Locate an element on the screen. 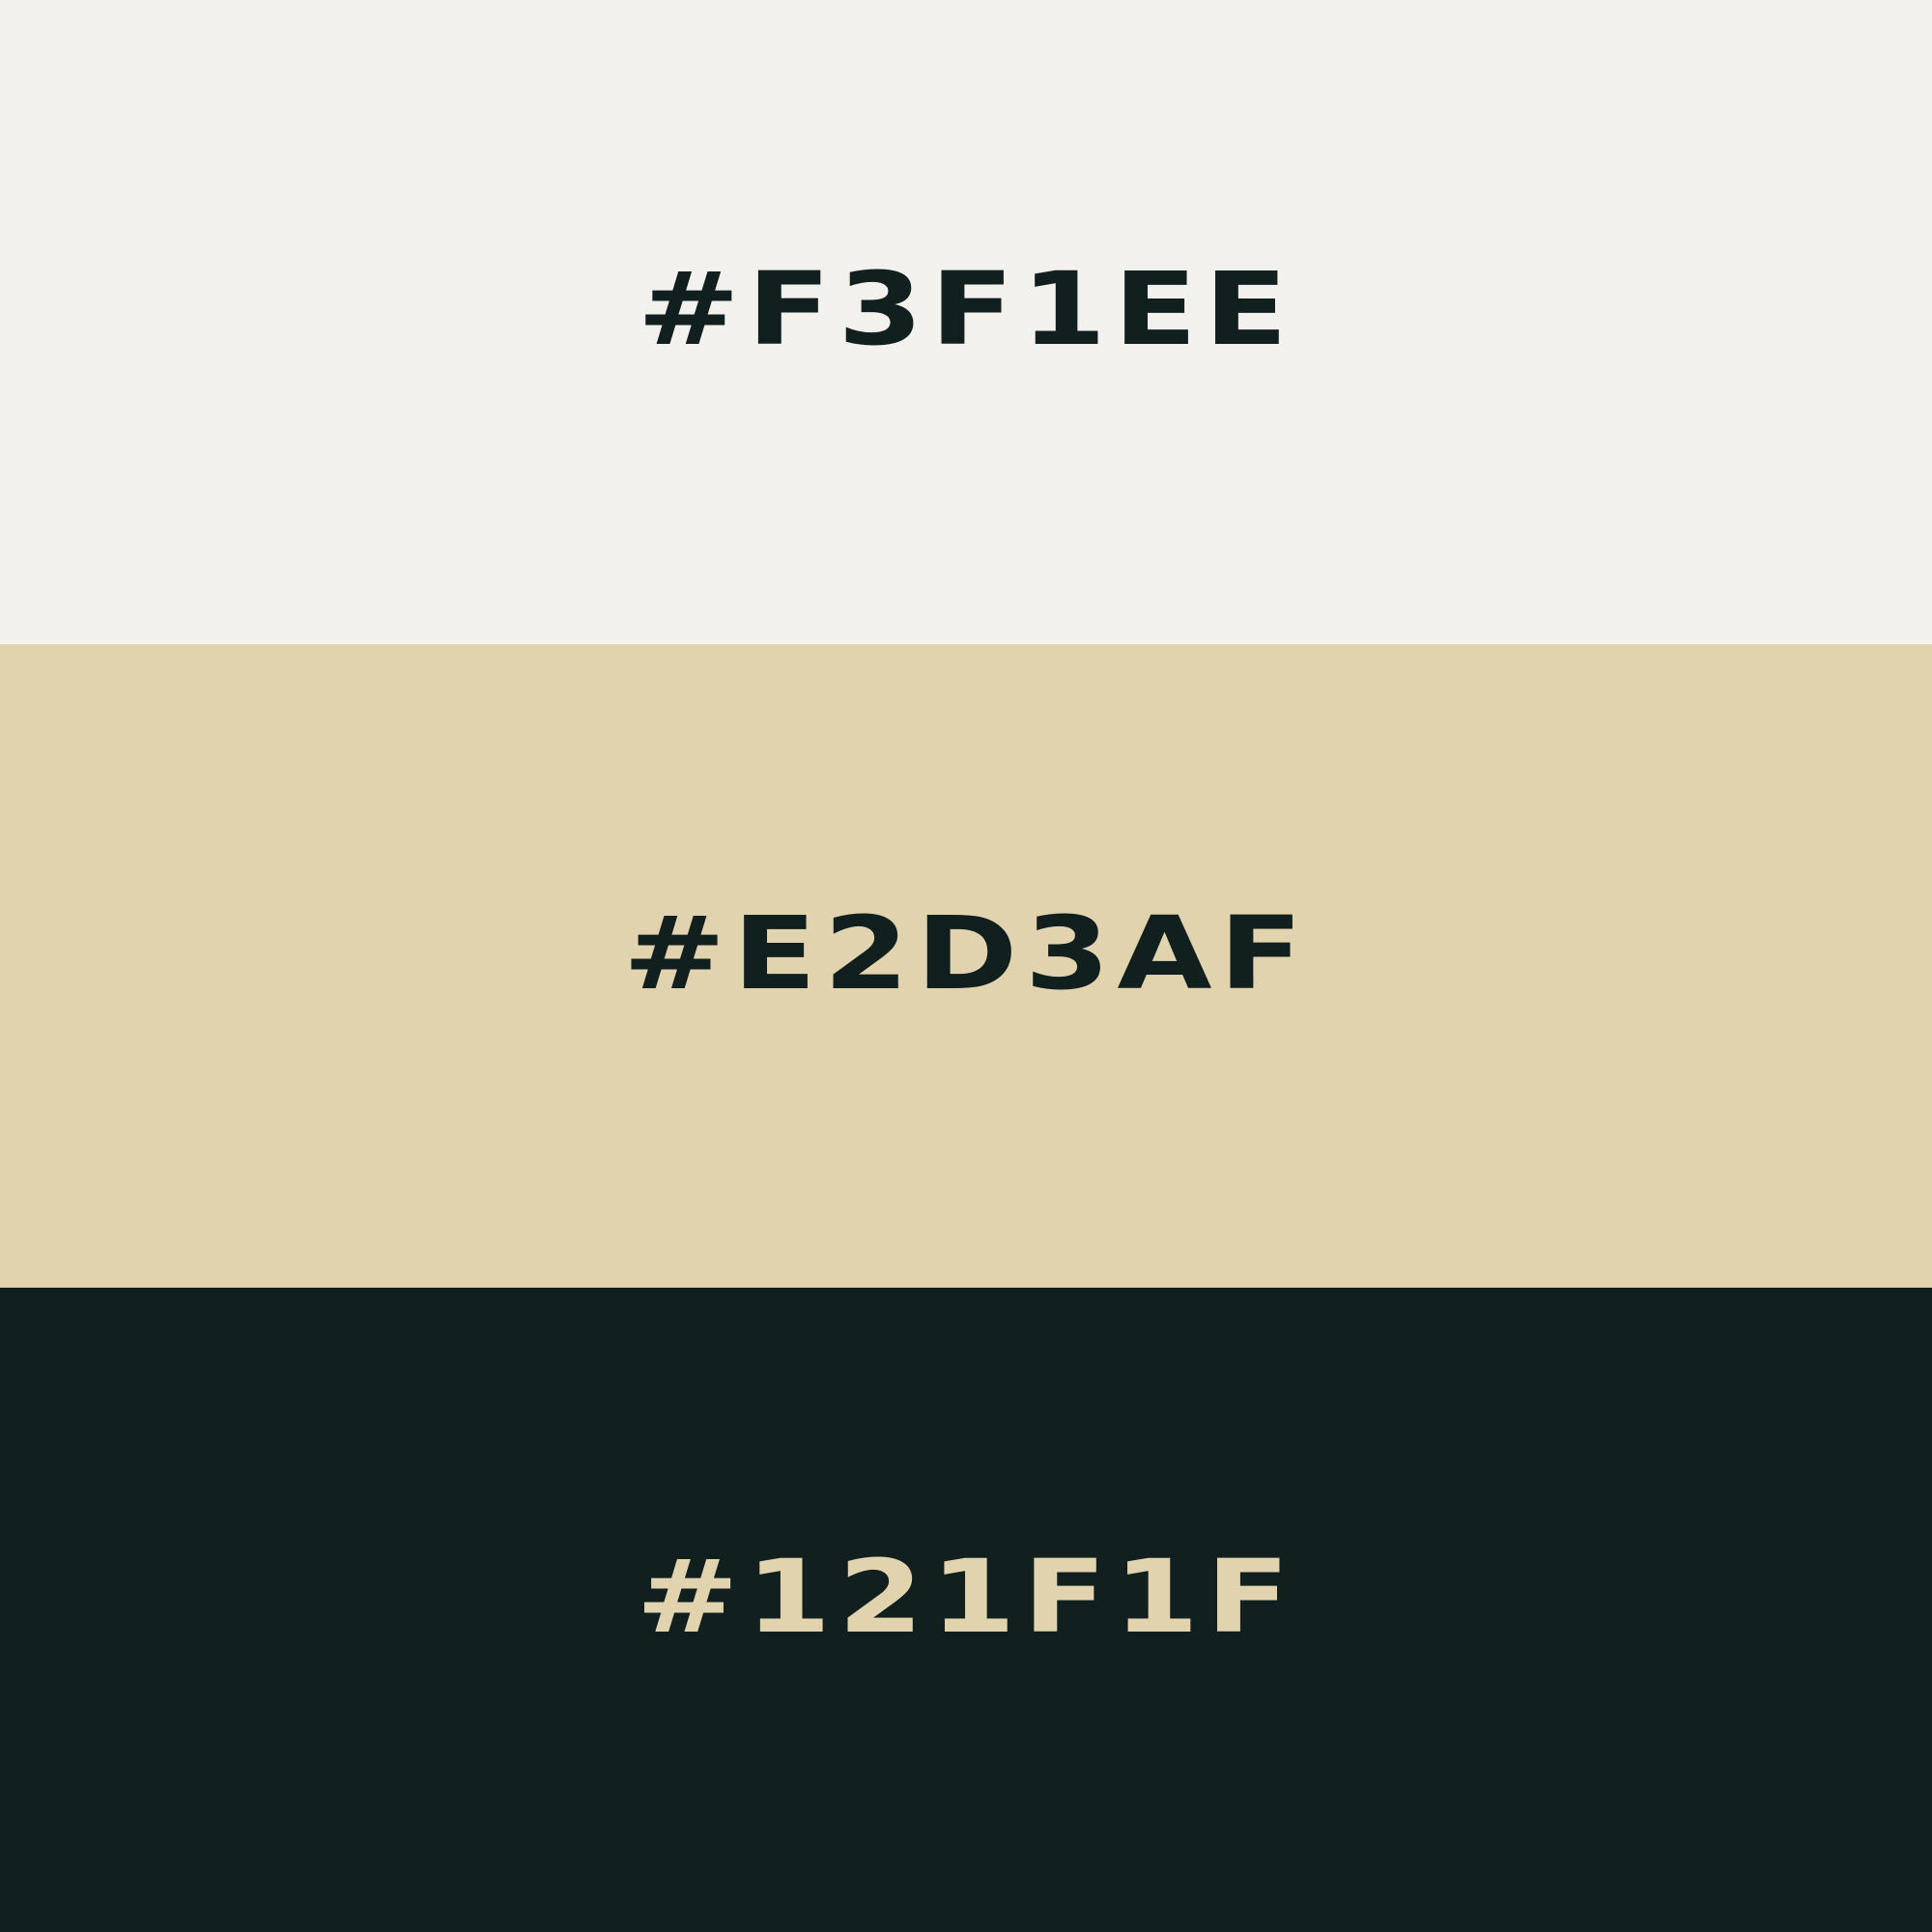 The height and width of the screenshot is (1932, 1932). swatch-hex-label: #E2D3AF is located at coordinates (966, 953).